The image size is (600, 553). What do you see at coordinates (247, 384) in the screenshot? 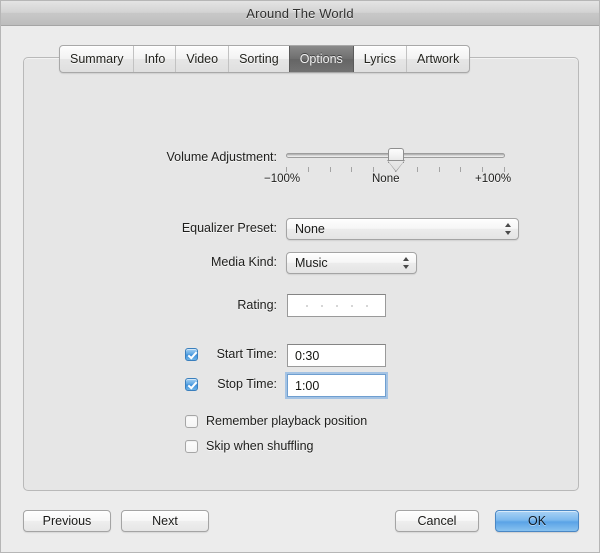
I see `stop-time-label: Stop Time:` at bounding box center [247, 384].